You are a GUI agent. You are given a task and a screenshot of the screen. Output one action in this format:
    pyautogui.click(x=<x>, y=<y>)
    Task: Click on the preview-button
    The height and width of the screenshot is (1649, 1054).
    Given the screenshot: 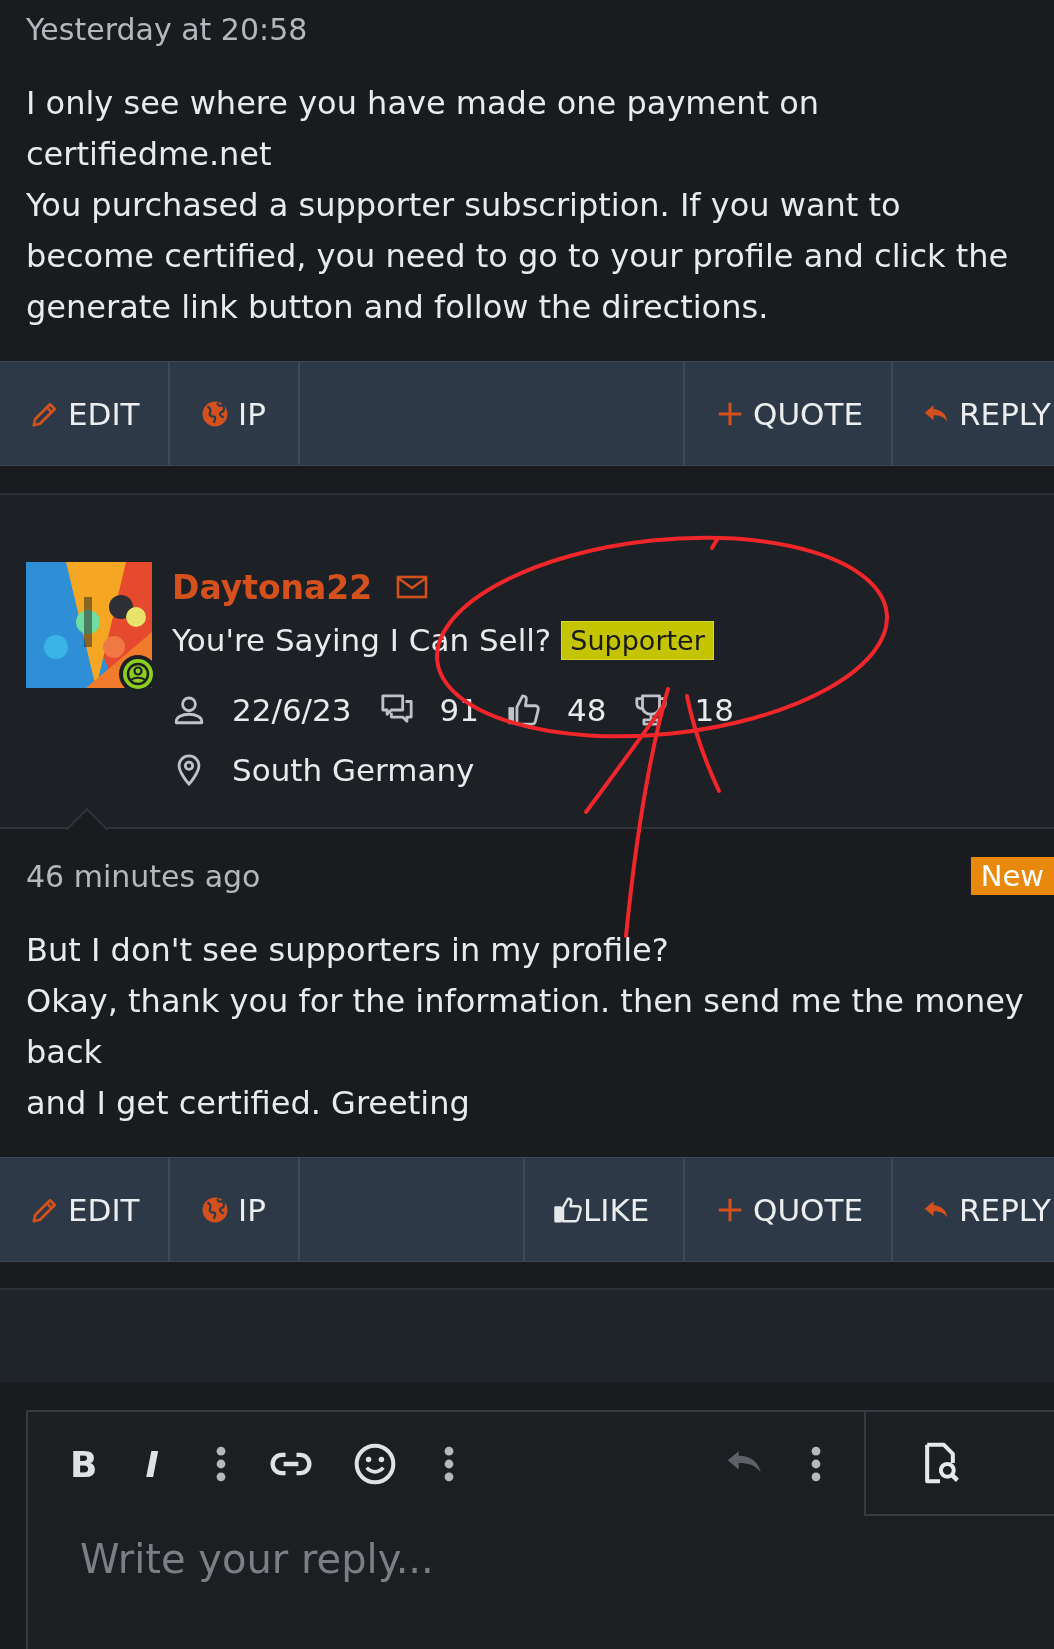 What is the action you would take?
    pyautogui.click(x=959, y=1464)
    